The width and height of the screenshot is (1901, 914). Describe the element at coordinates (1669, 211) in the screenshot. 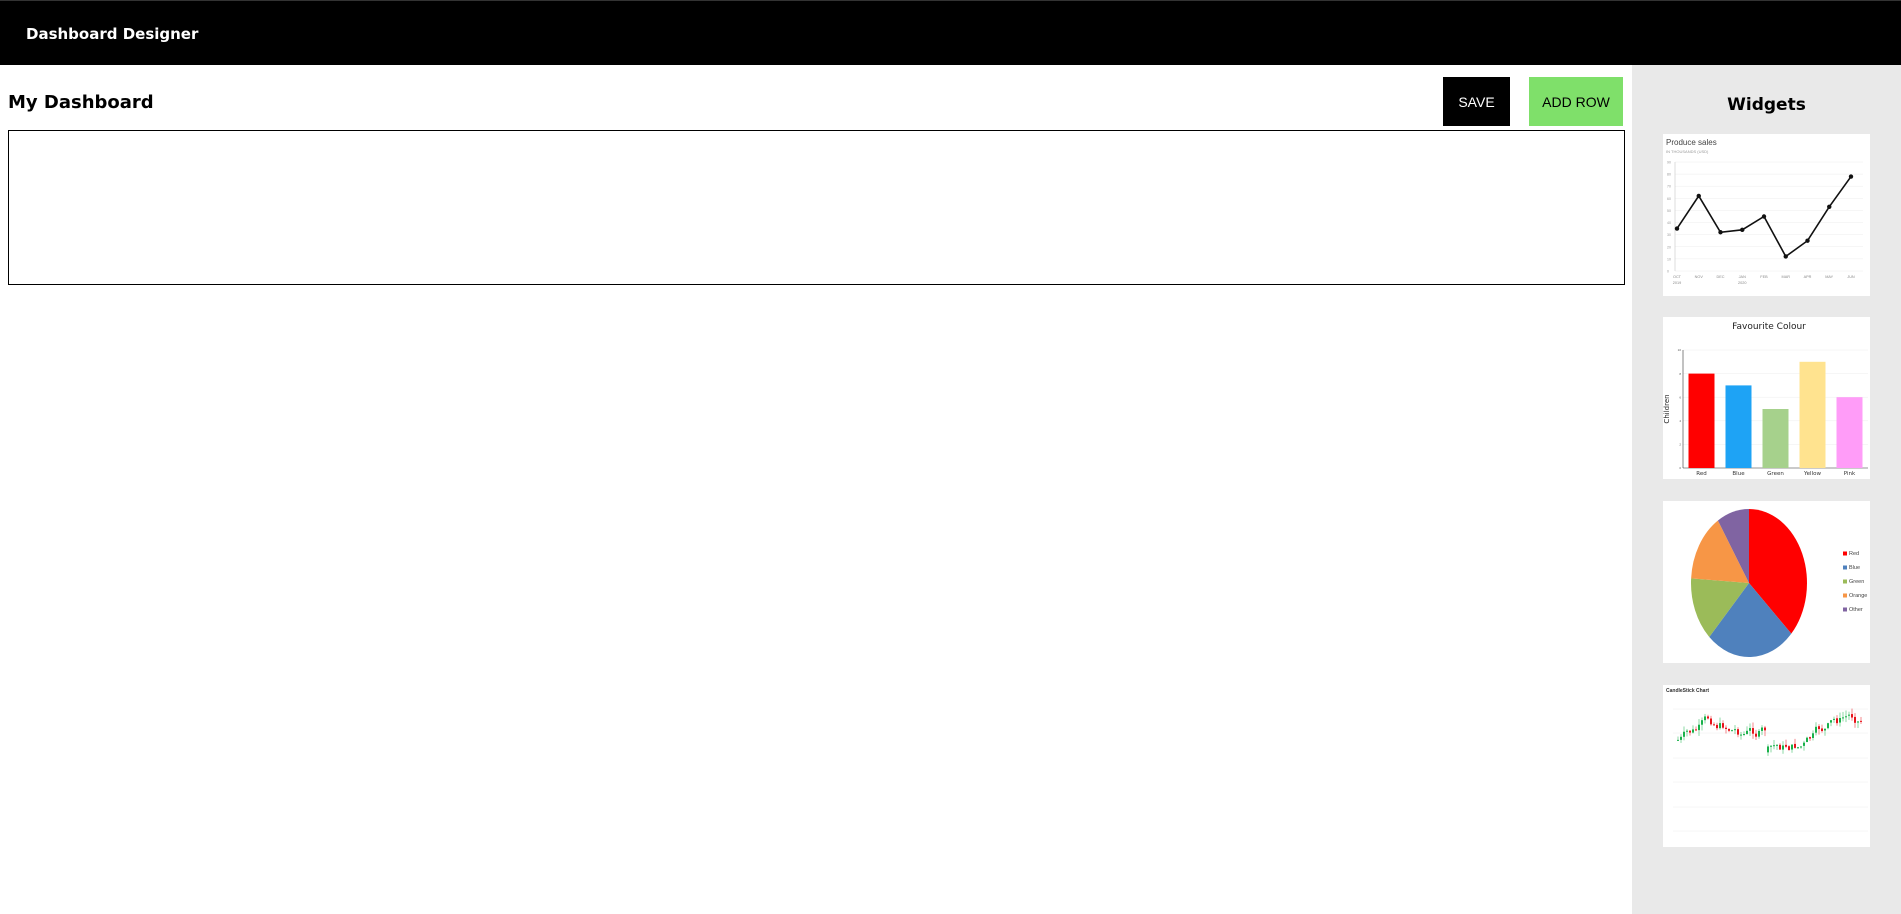

I see `y-tick-label: 50` at that location.